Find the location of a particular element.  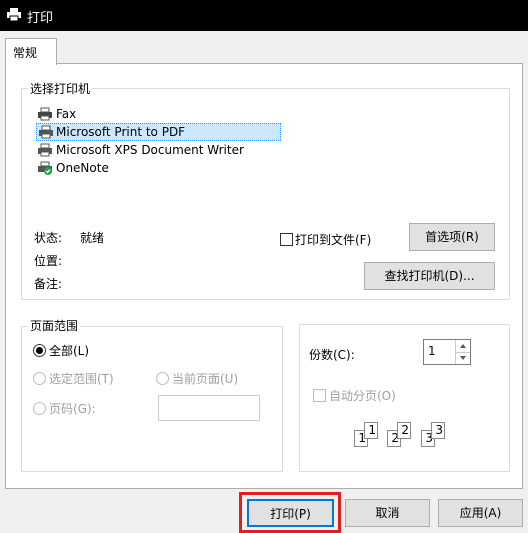

printer-item-pdf: Microsoft Print to PDF is located at coordinates (158, 132).